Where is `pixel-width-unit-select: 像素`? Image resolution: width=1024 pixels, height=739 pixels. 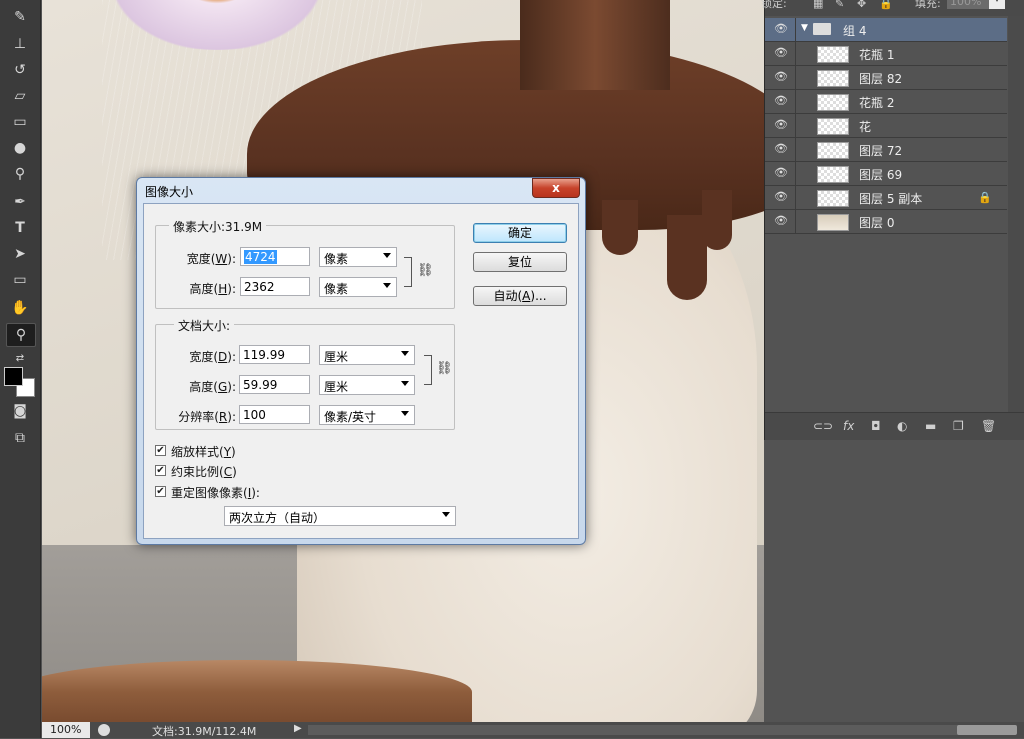
pixel-width-unit-select: 像素 is located at coordinates (358, 257).